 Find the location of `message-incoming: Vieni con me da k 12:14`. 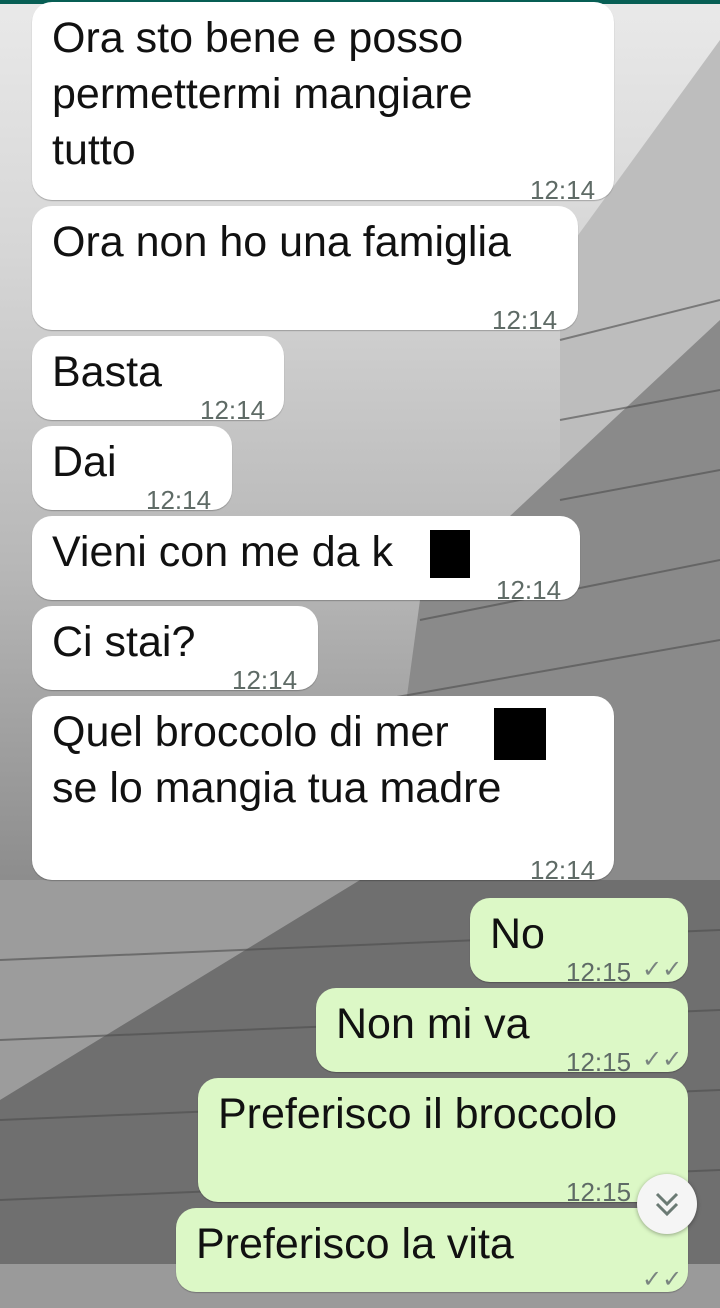

message-incoming: Vieni con me da k 12:14 is located at coordinates (306, 560).